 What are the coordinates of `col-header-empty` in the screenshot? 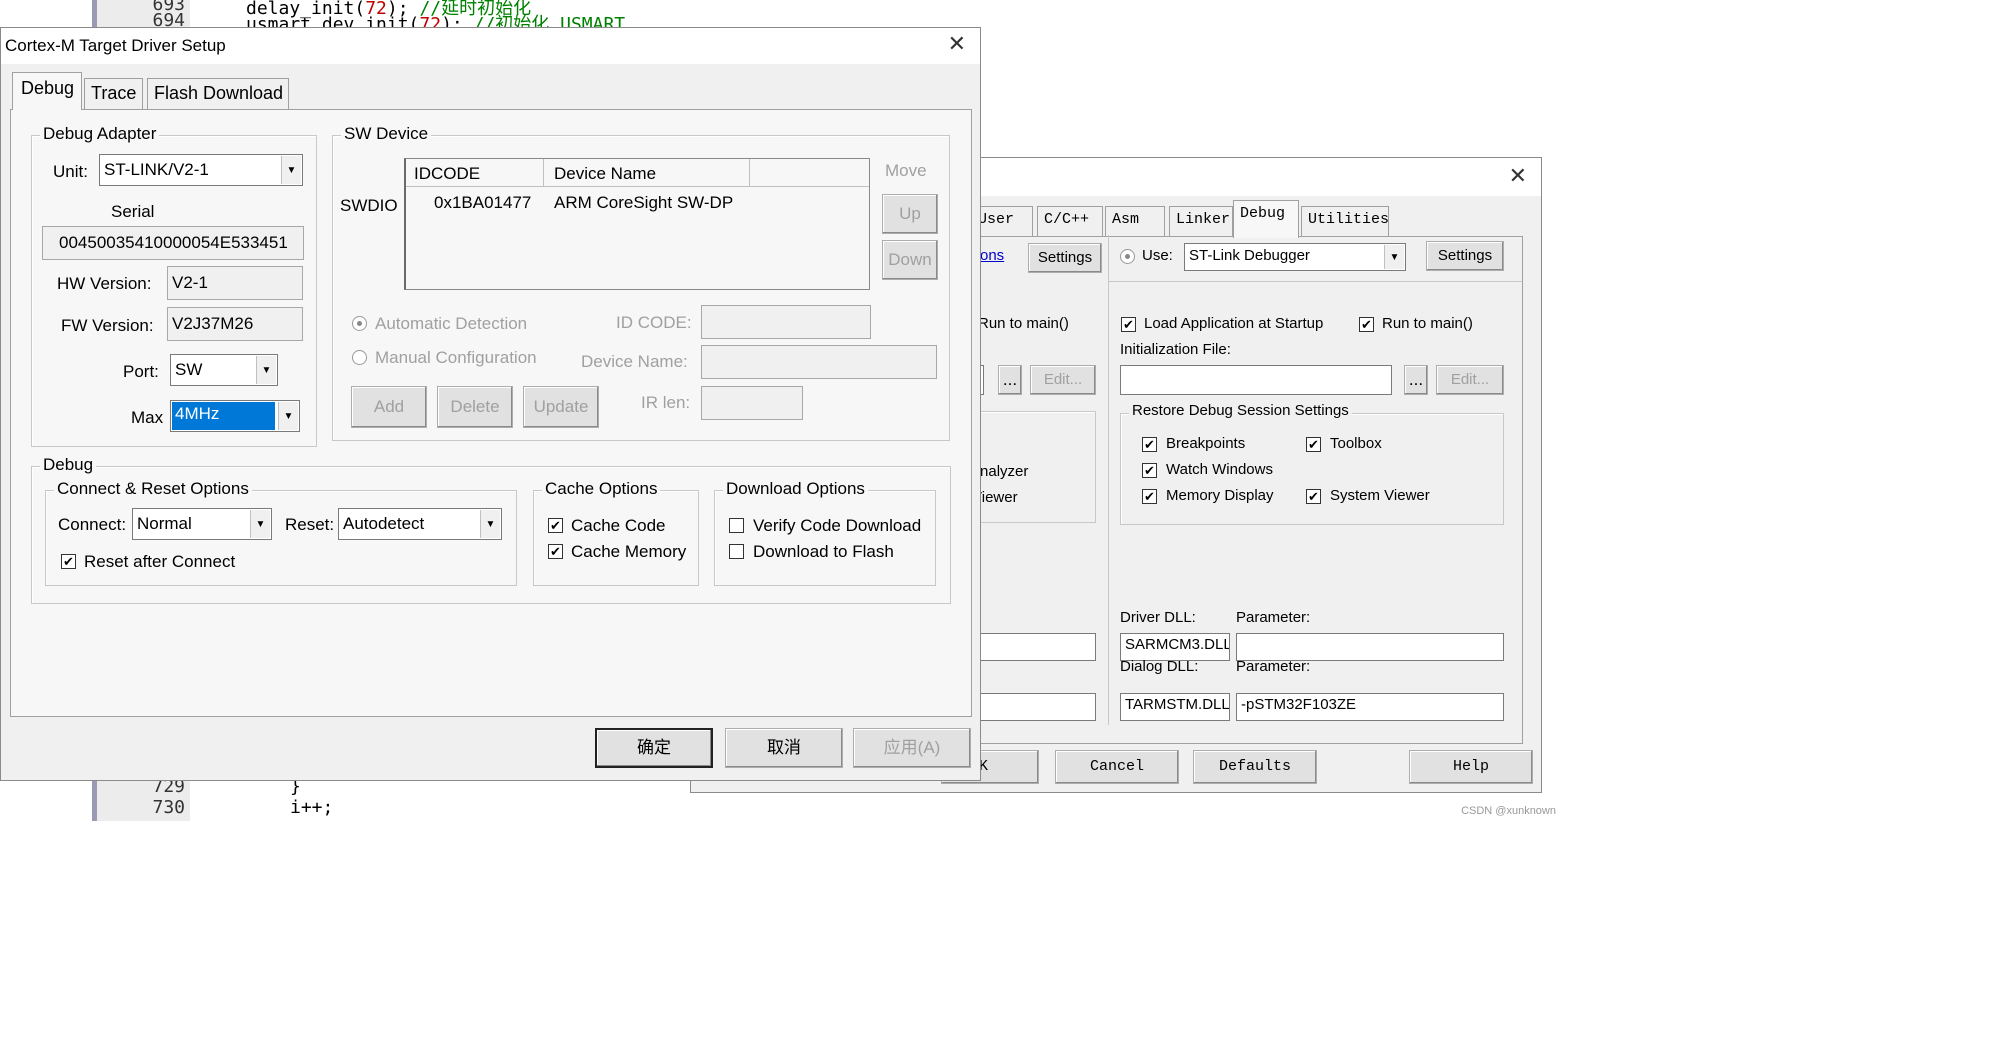 It's located at (809, 173).